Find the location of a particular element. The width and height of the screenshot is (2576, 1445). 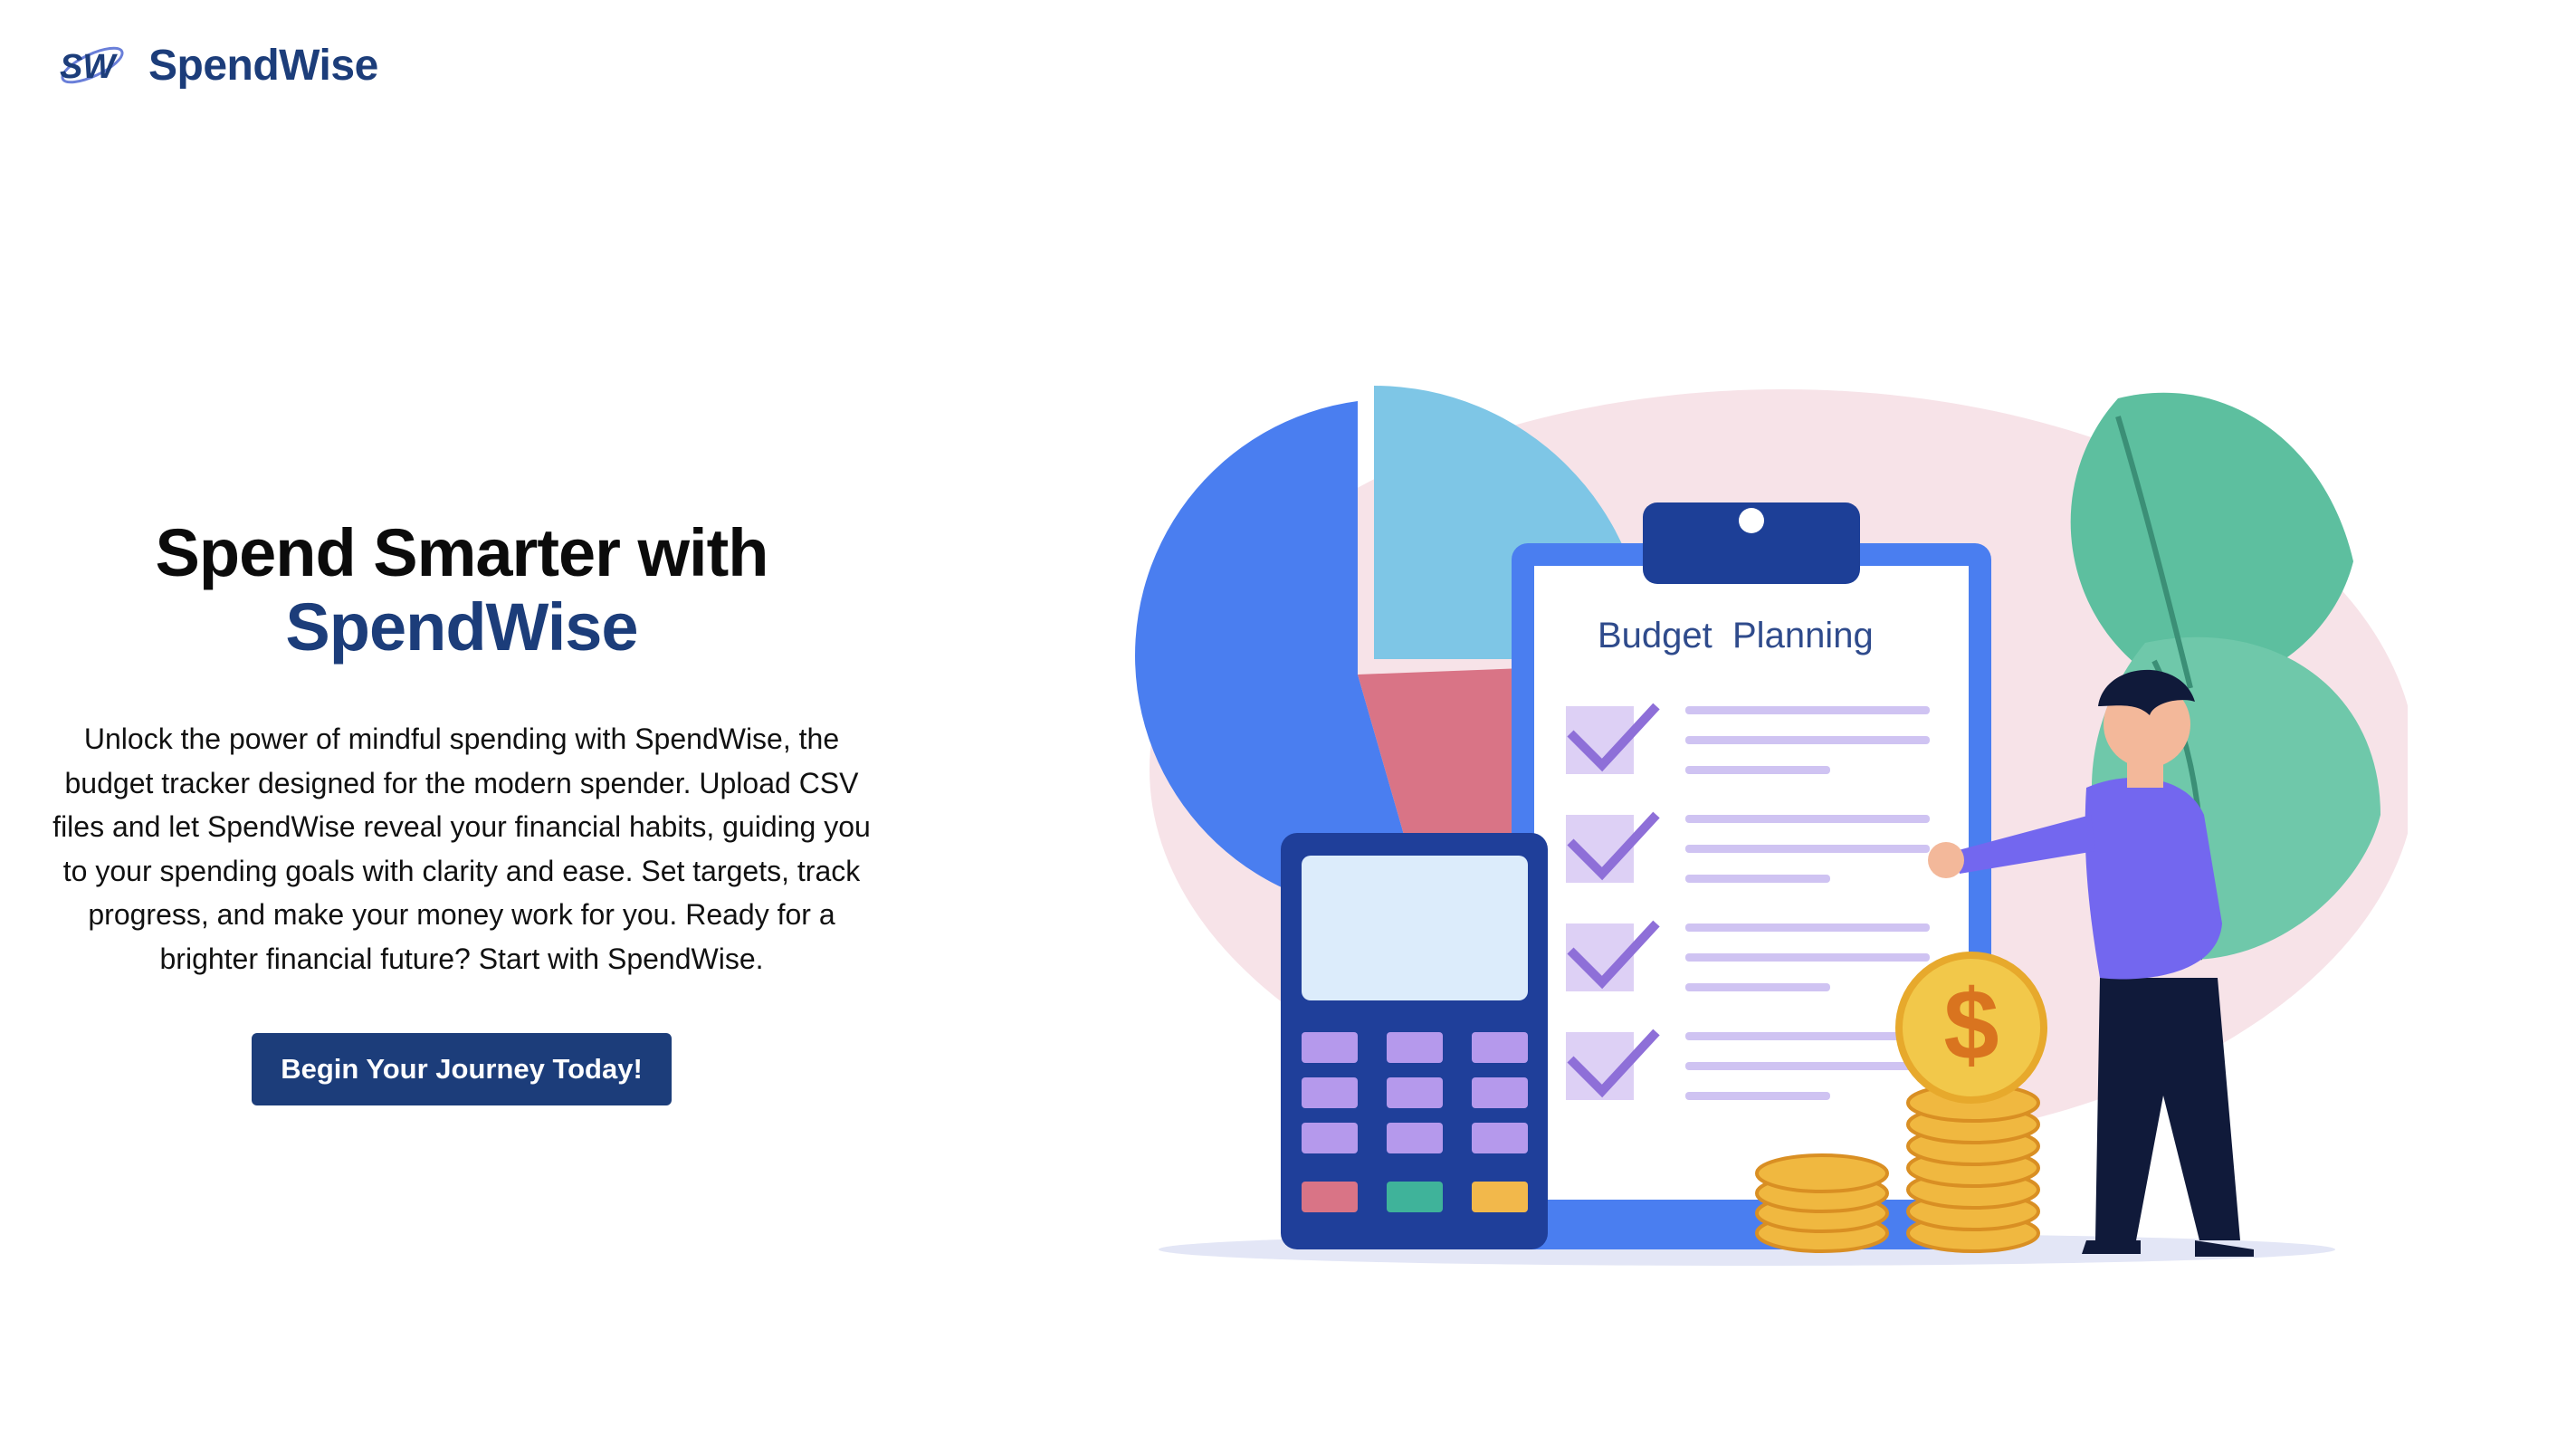

svg-text: SW is located at coordinates (89, 67).